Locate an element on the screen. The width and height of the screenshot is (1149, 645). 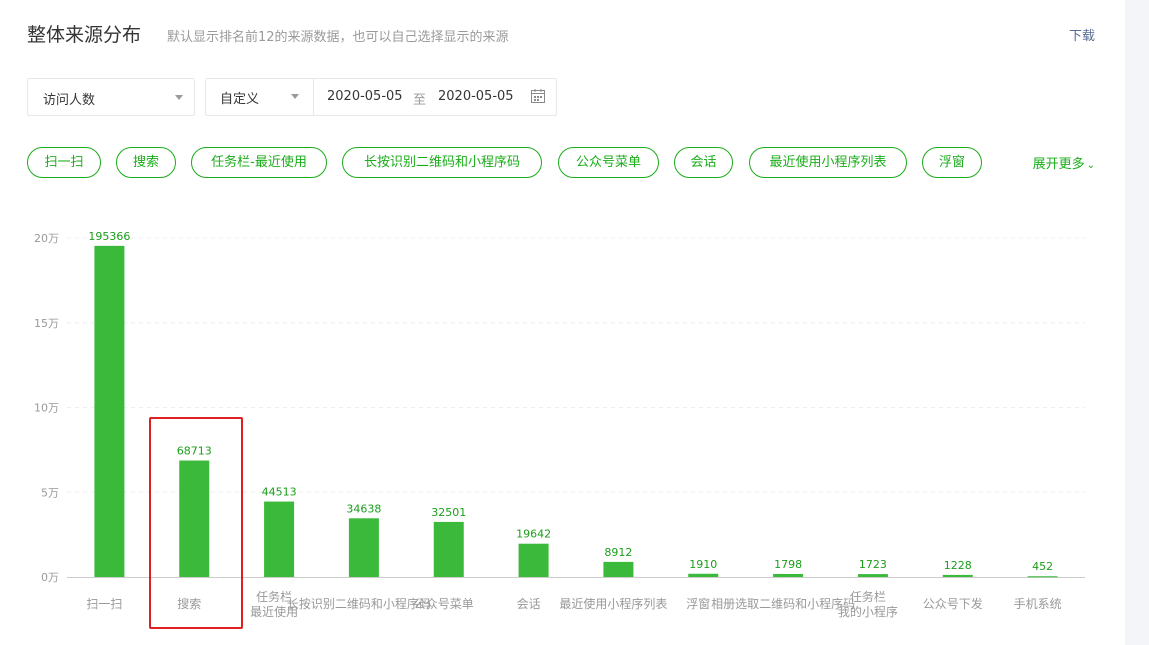
data-label: 195366 is located at coordinates (109, 236).